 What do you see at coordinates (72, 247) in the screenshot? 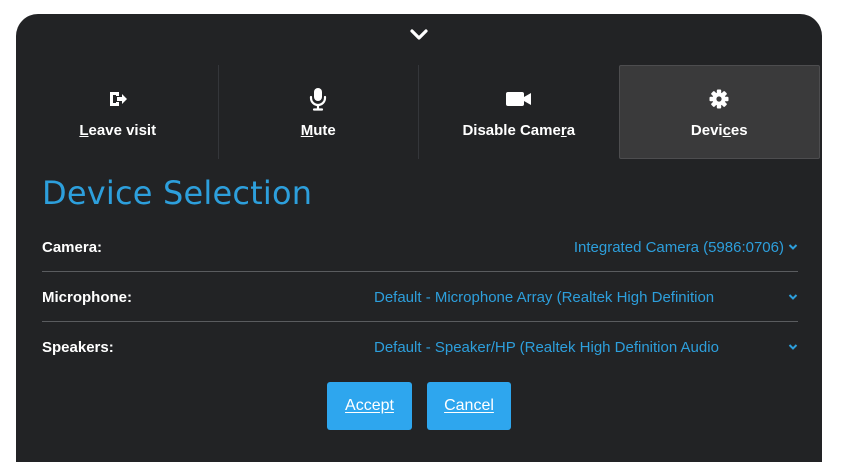
I see `camera-label: Camera:` at bounding box center [72, 247].